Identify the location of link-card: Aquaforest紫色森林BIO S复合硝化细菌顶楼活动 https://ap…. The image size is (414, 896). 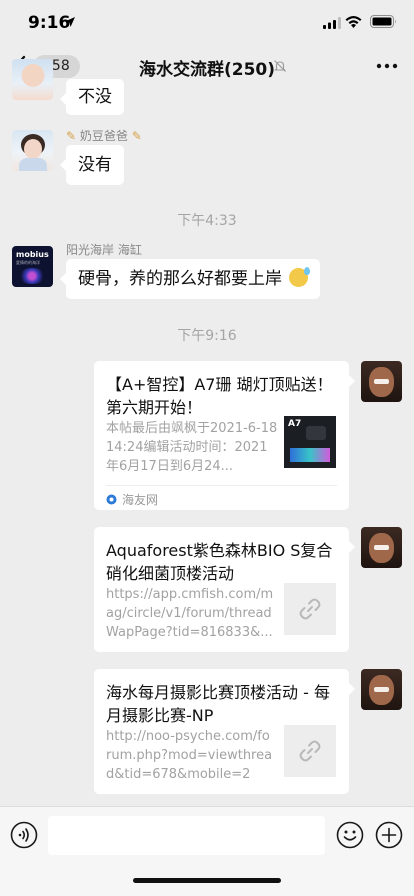
(224, 589).